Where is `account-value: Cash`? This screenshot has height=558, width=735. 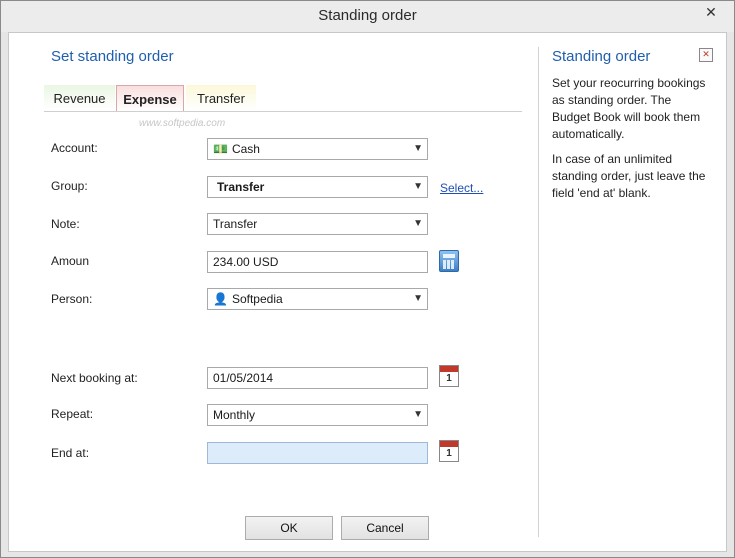 account-value: Cash is located at coordinates (245, 149).